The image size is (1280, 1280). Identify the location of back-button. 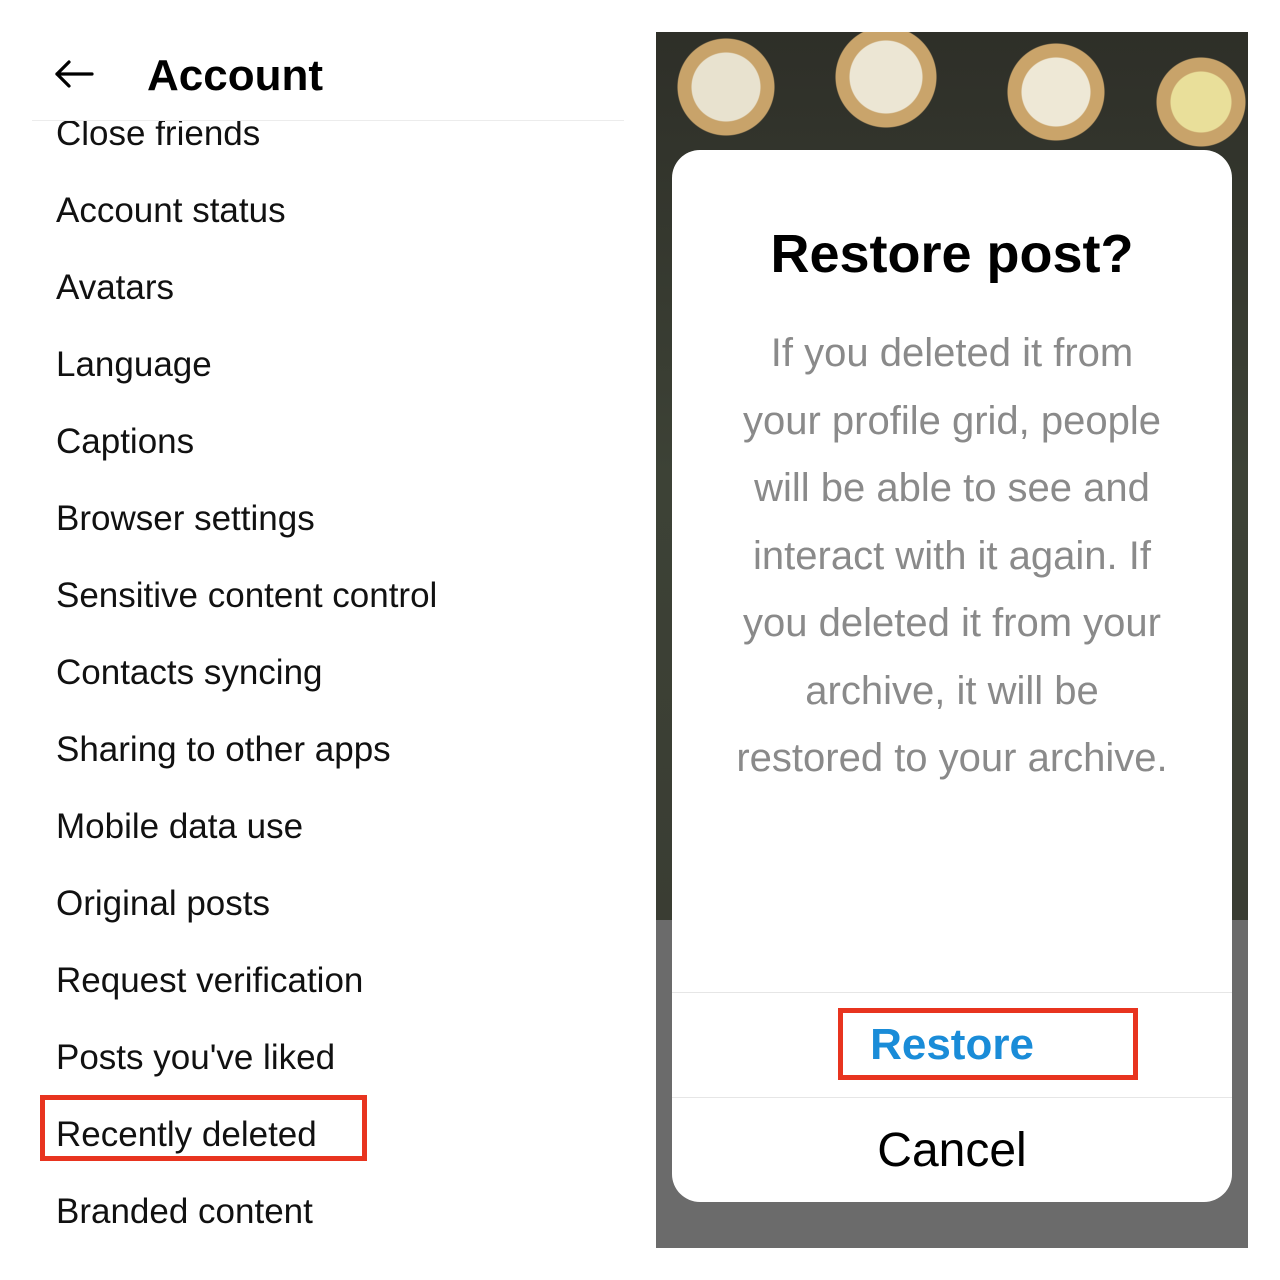
(74, 76).